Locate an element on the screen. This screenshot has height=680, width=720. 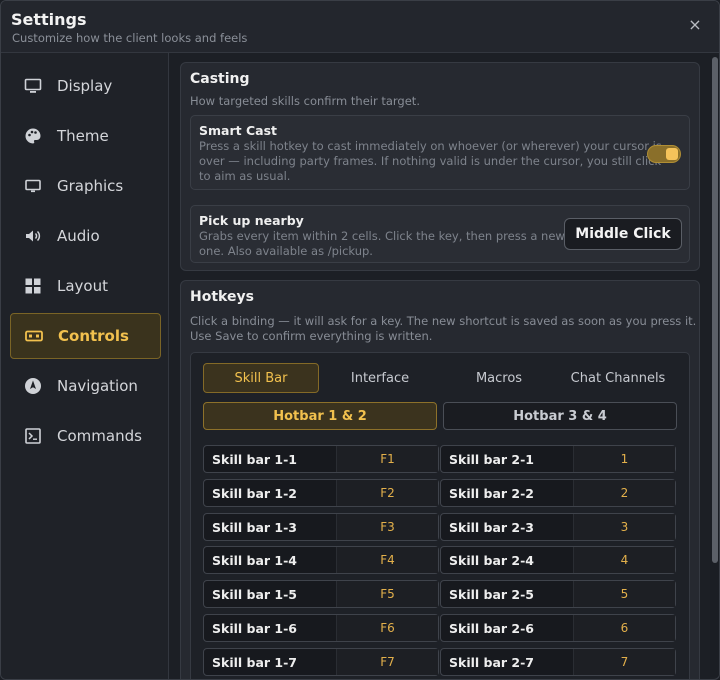
binding-row: Skill bar 2-5 5 is located at coordinates (558, 594).